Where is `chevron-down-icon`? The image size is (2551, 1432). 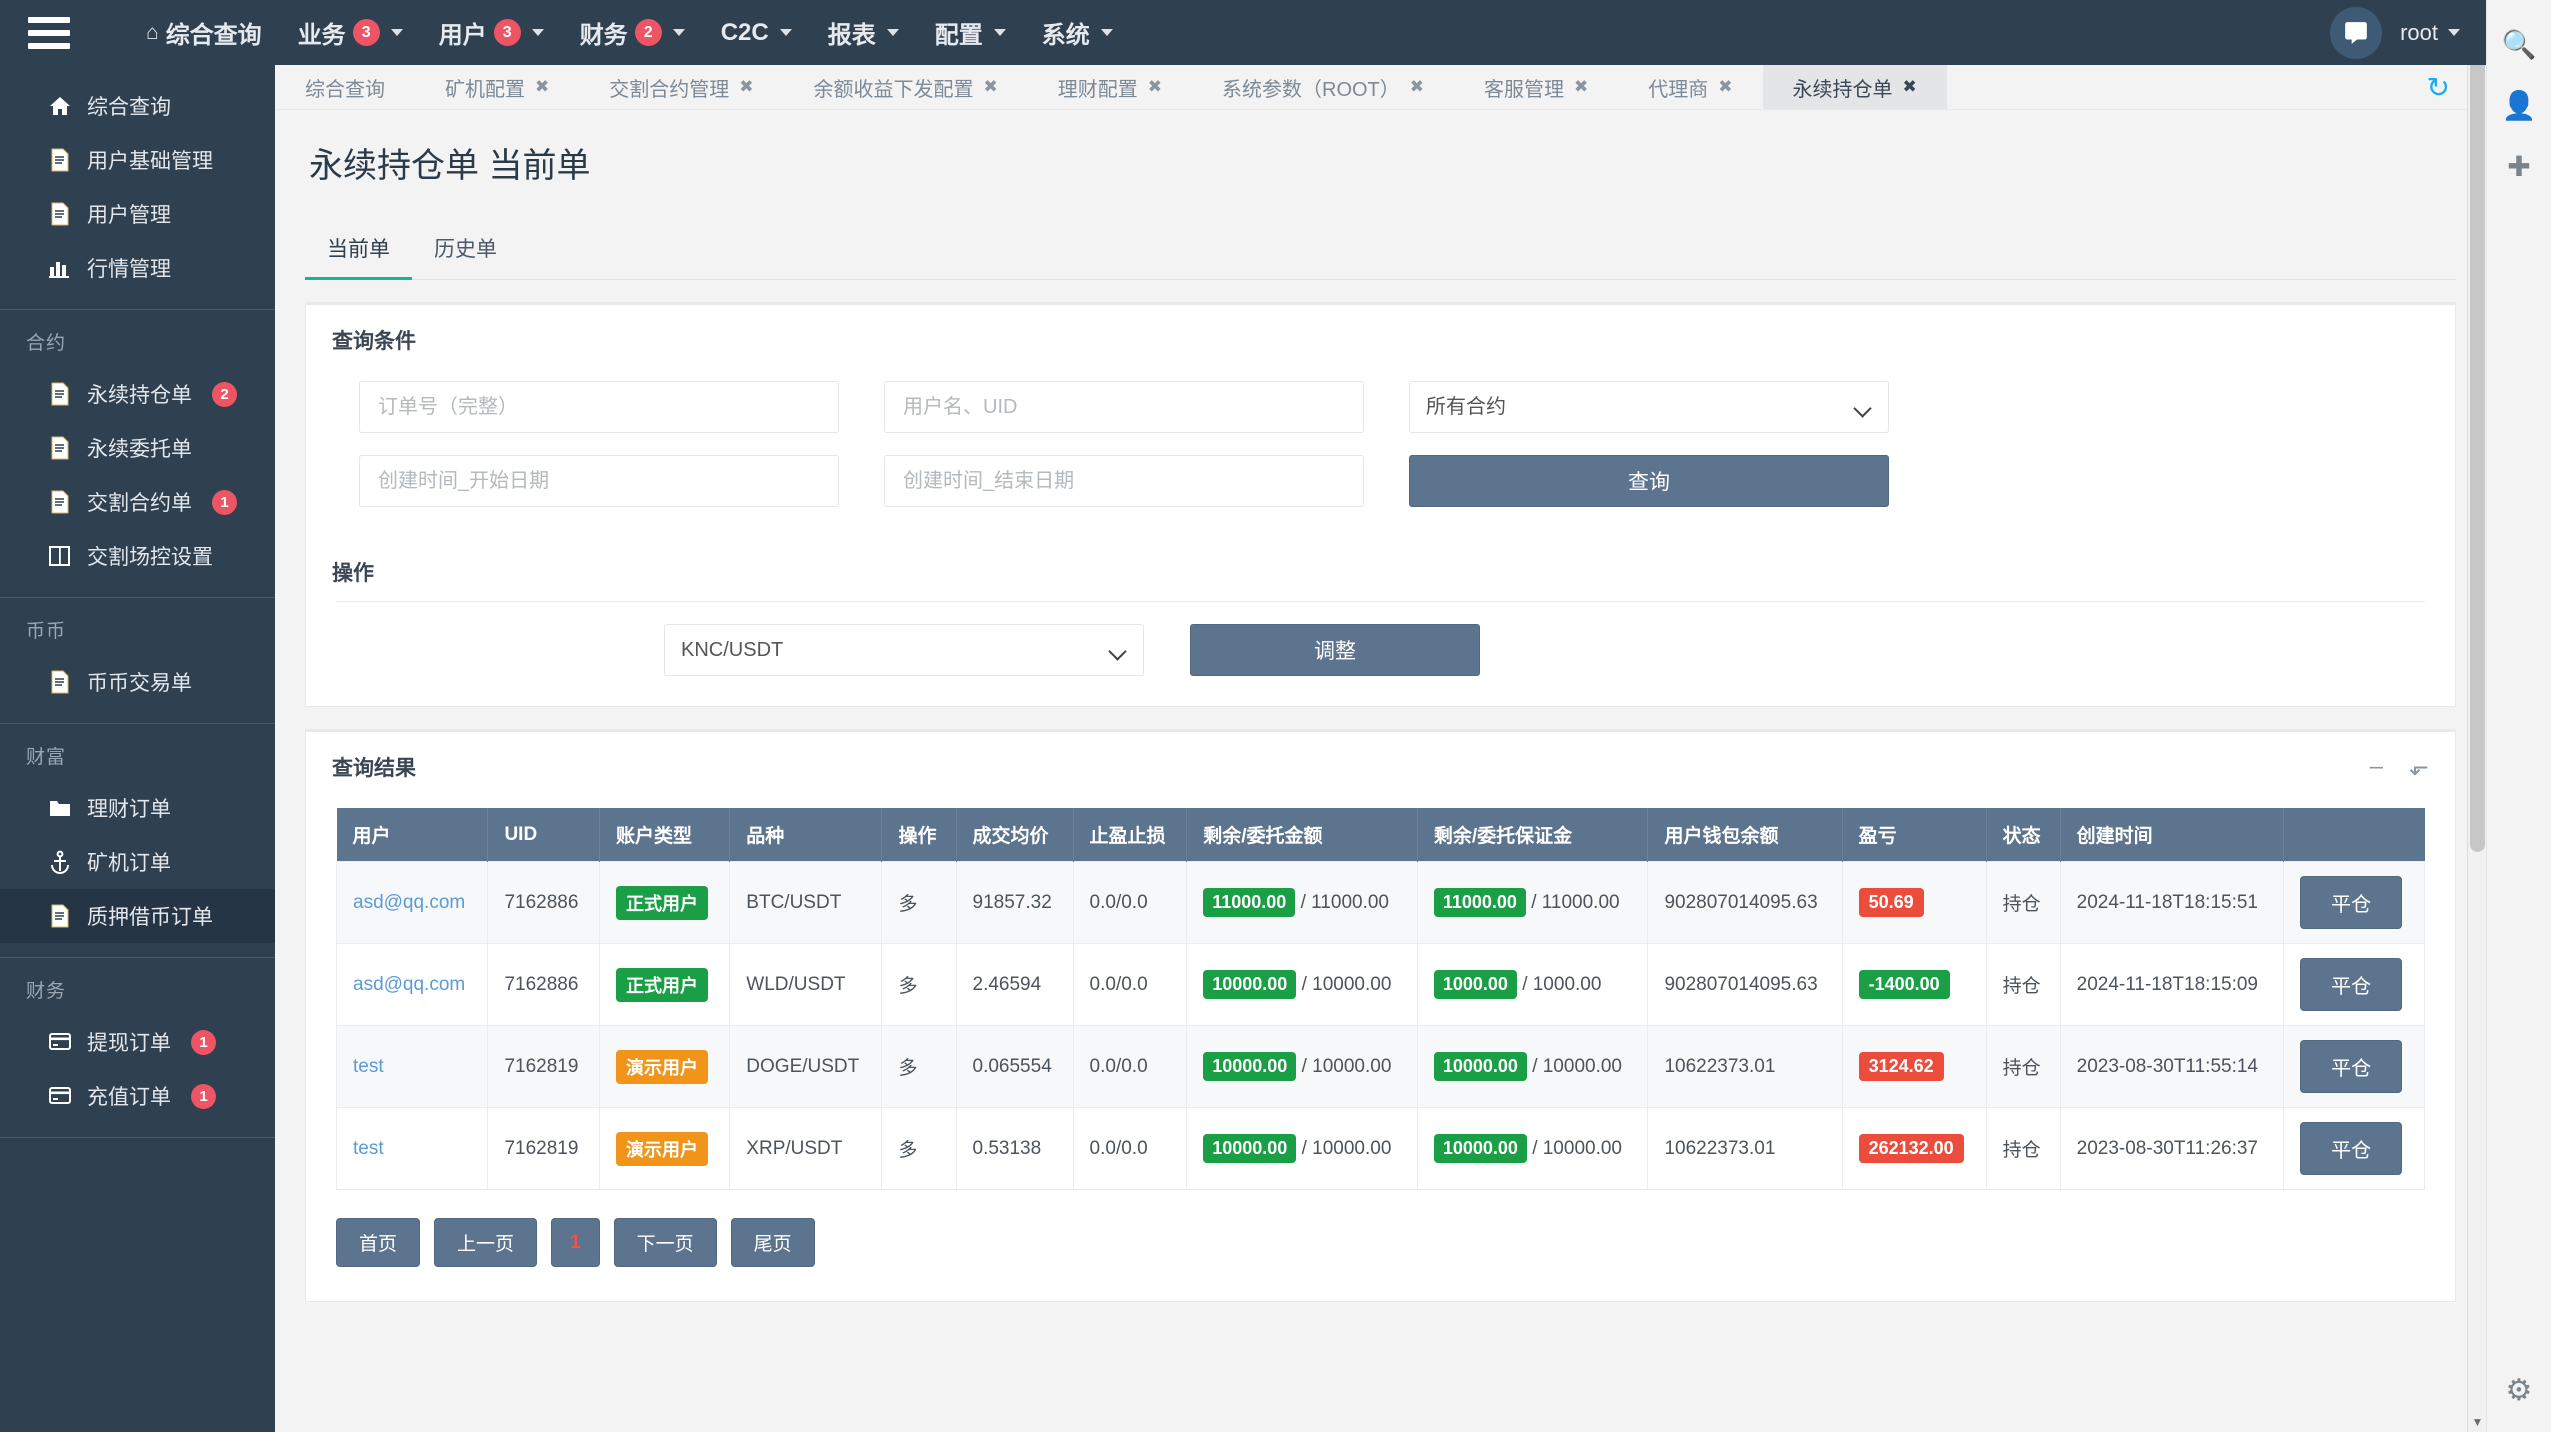
chevron-down-icon is located at coordinates (537, 32).